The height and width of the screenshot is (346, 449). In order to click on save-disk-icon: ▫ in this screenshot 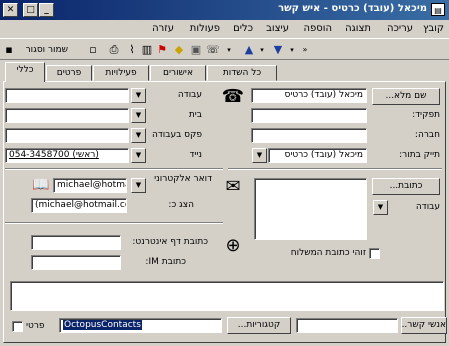, I will do `click(93, 50)`.